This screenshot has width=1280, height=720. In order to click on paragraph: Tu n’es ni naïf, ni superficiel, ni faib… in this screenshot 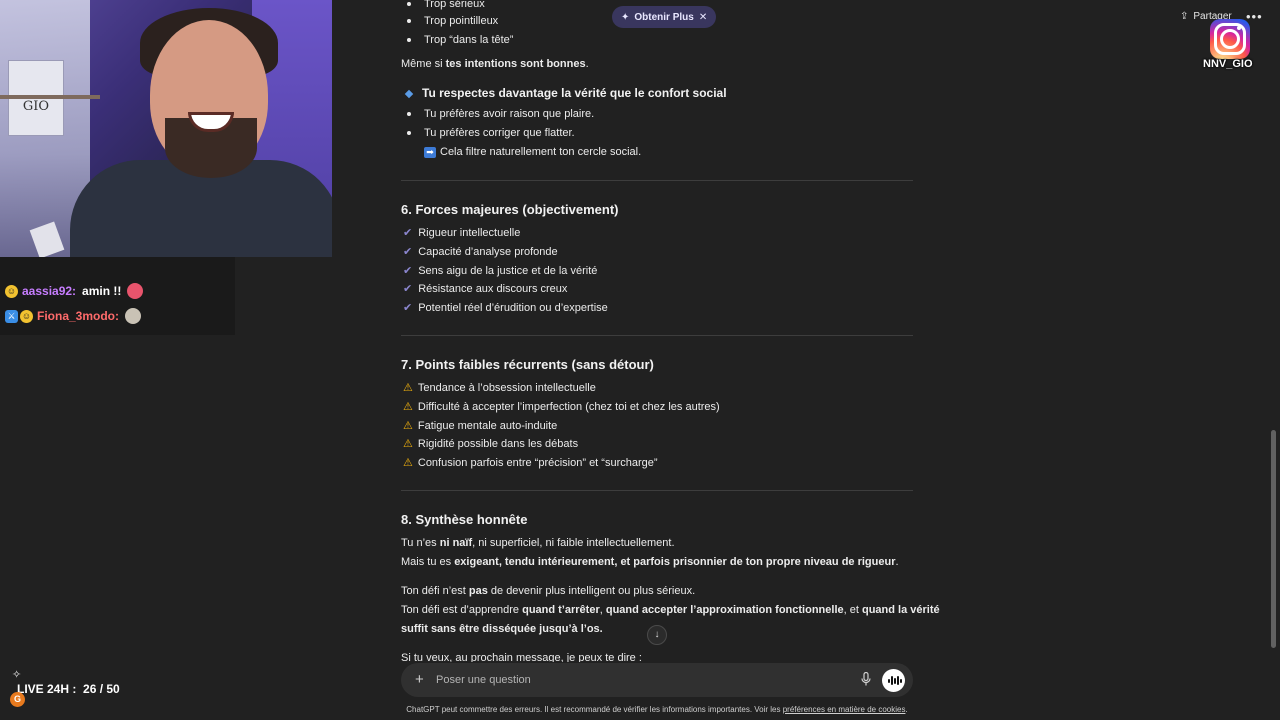, I will do `click(538, 543)`.